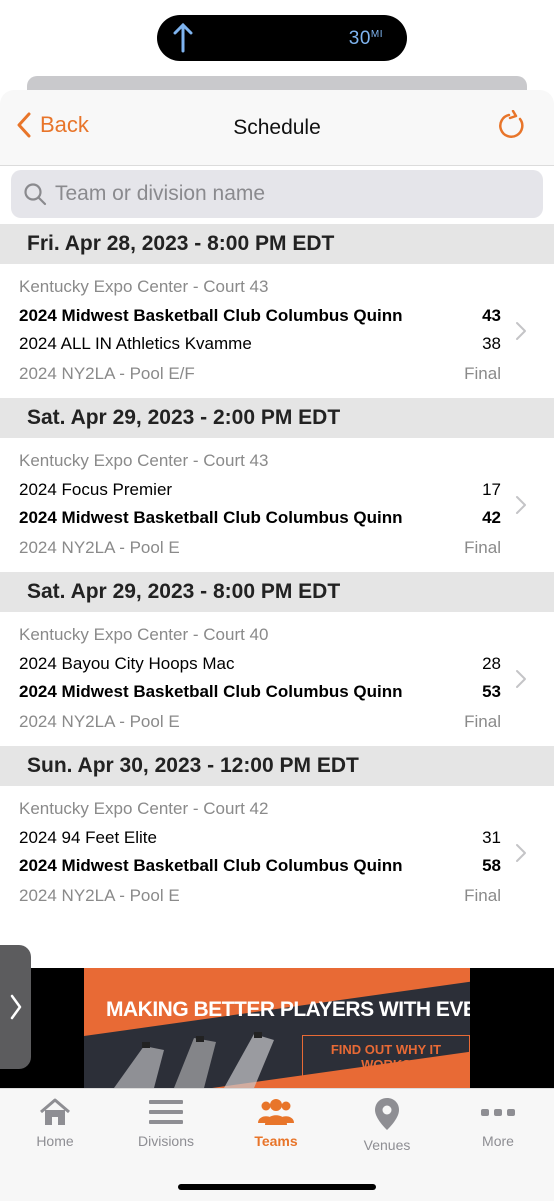  I want to click on date-header: Sat. Apr 29, 2023 - 8:00 PM EDT, so click(277, 592).